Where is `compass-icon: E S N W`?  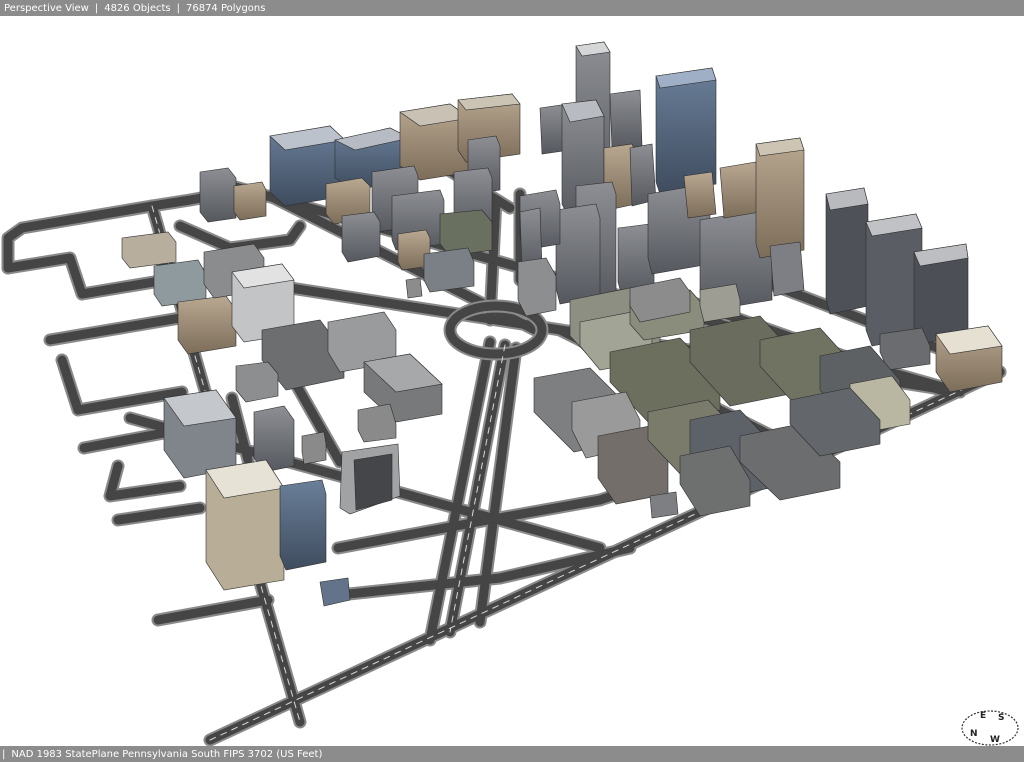
compass-icon: E S N W is located at coordinates (990, 726).